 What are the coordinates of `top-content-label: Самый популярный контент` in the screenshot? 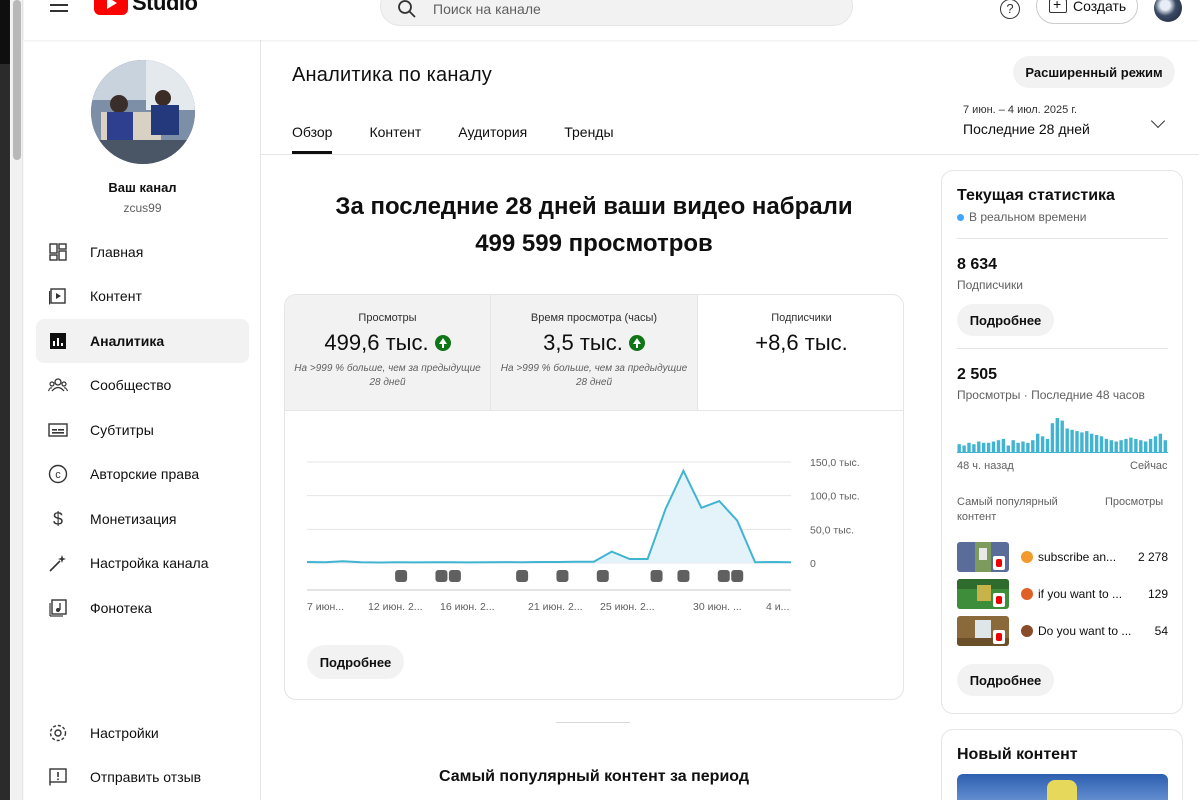 It's located at (1007, 510).